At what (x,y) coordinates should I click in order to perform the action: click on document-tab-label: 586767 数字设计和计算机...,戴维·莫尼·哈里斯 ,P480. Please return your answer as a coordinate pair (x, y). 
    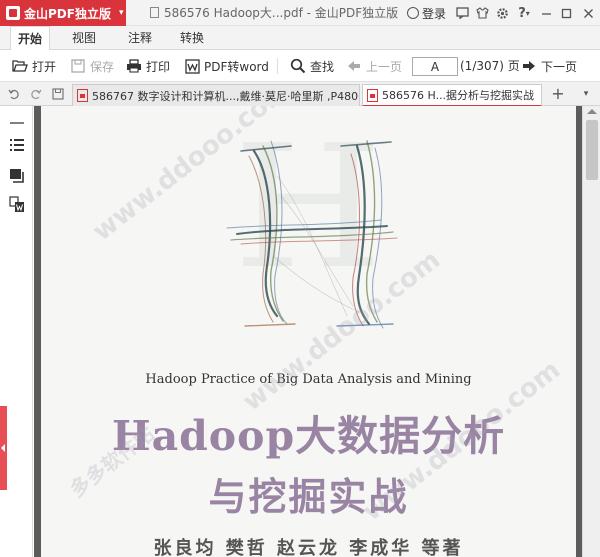
    Looking at the image, I should click on (225, 96).